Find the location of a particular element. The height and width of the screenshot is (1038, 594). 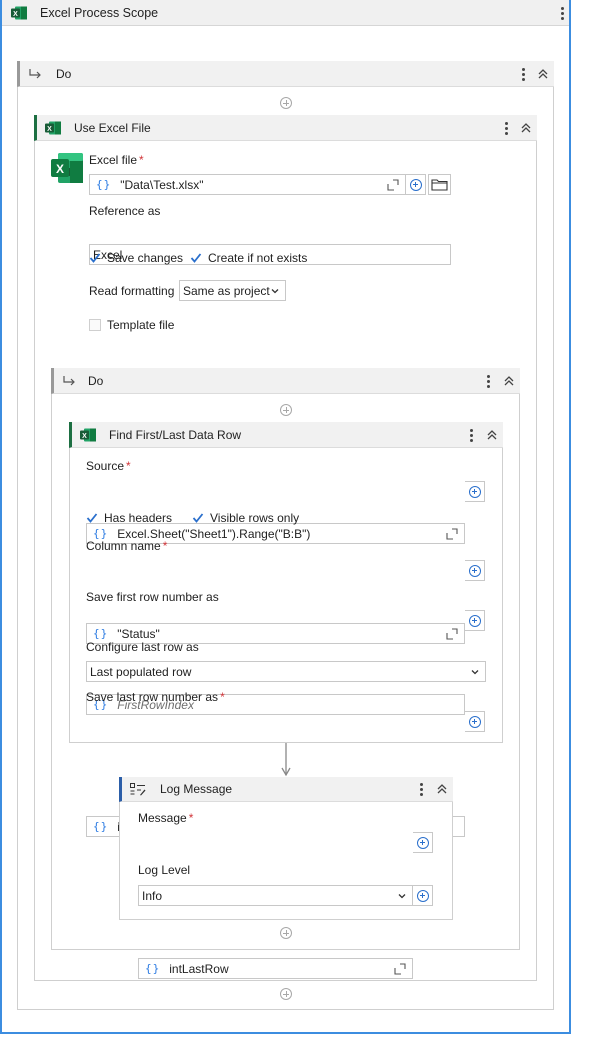

excel-file-label: Excel file * is located at coordinates (116, 160).